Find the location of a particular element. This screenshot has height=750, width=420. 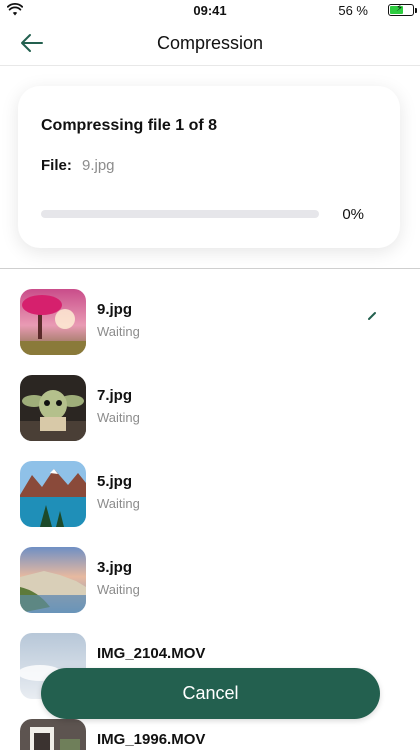

loading-spinner-icon is located at coordinates (372, 316).